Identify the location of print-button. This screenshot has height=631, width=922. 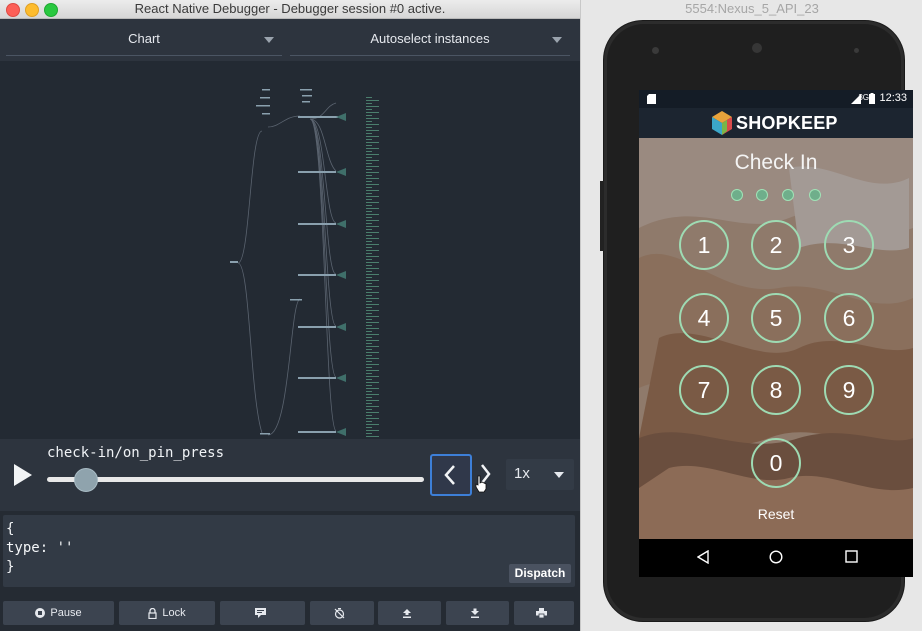
(544, 613).